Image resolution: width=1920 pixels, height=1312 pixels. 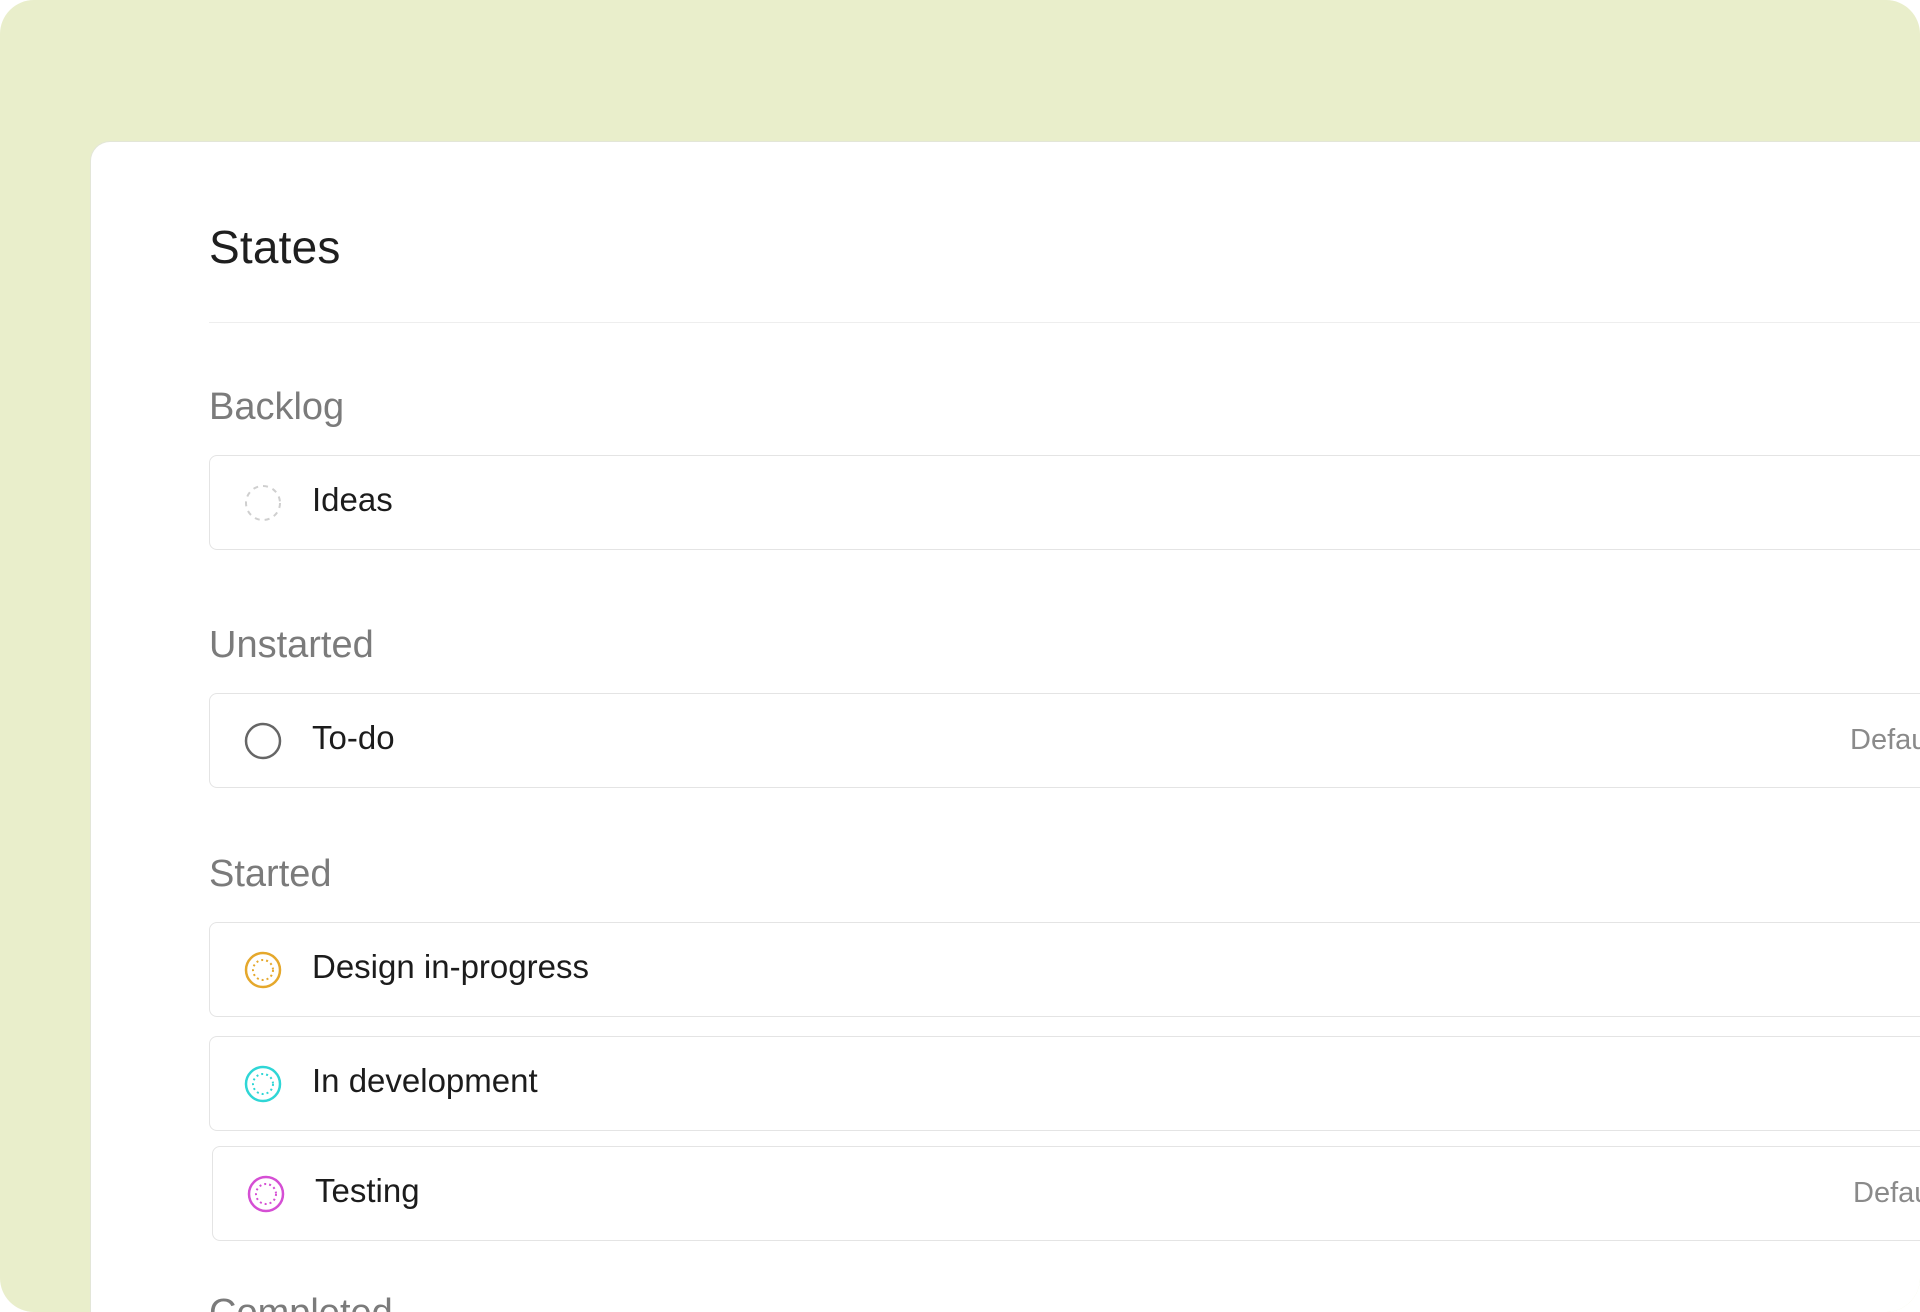 I want to click on state-label: In development, so click(x=425, y=1080).